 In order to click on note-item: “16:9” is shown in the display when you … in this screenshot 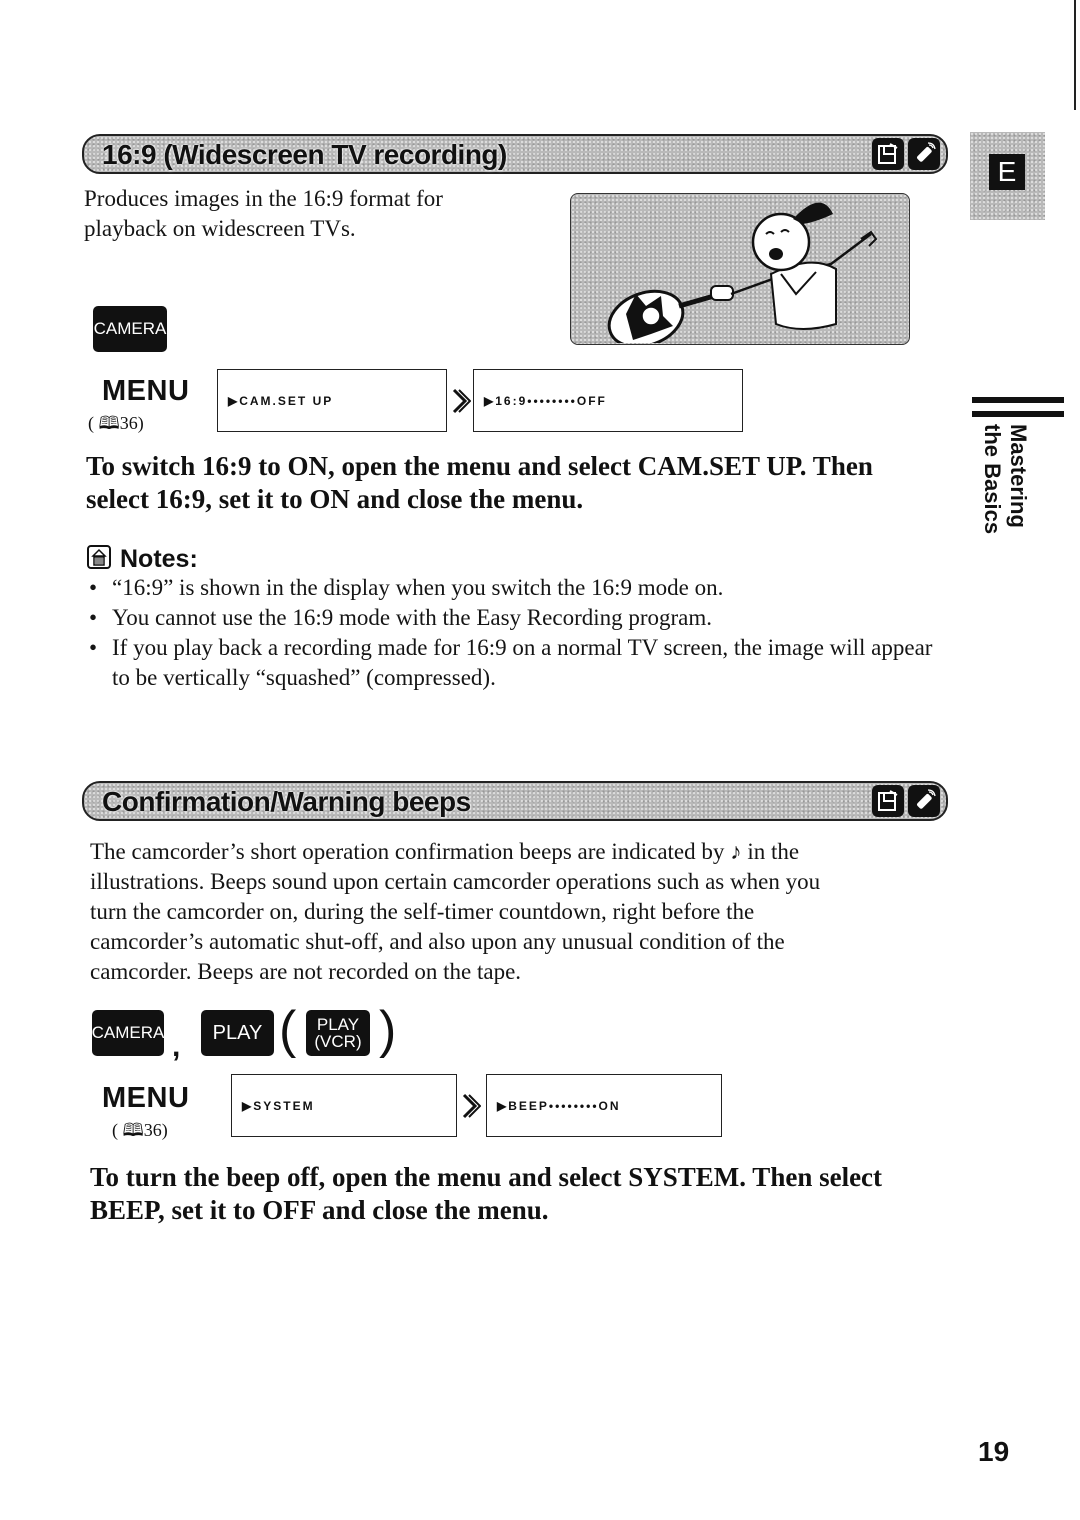, I will do `click(511, 588)`.